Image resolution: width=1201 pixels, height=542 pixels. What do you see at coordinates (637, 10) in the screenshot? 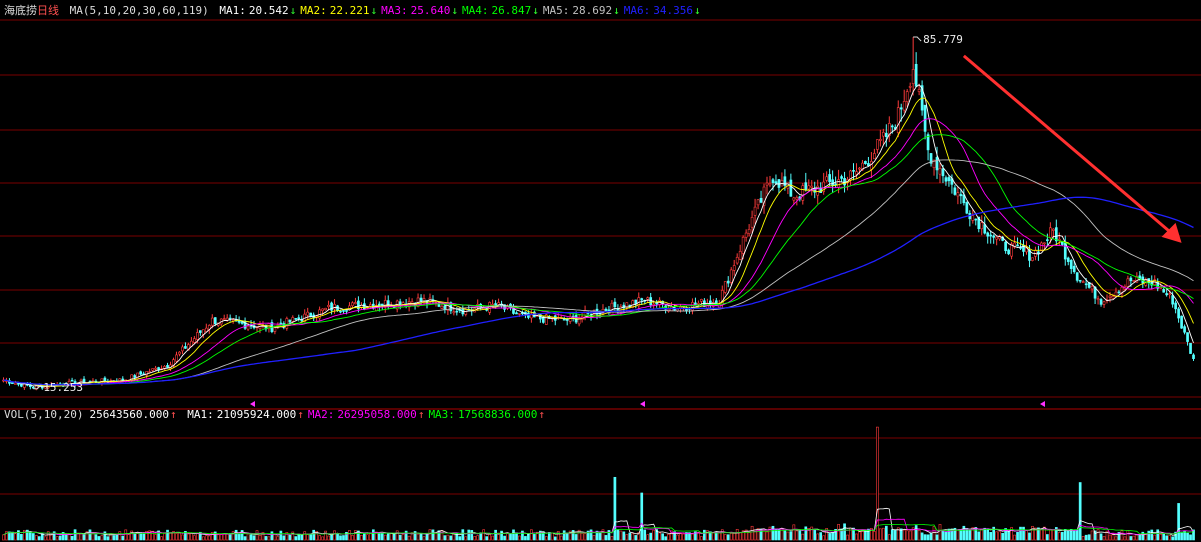
I see `ma-label-6: MA6:` at bounding box center [637, 10].